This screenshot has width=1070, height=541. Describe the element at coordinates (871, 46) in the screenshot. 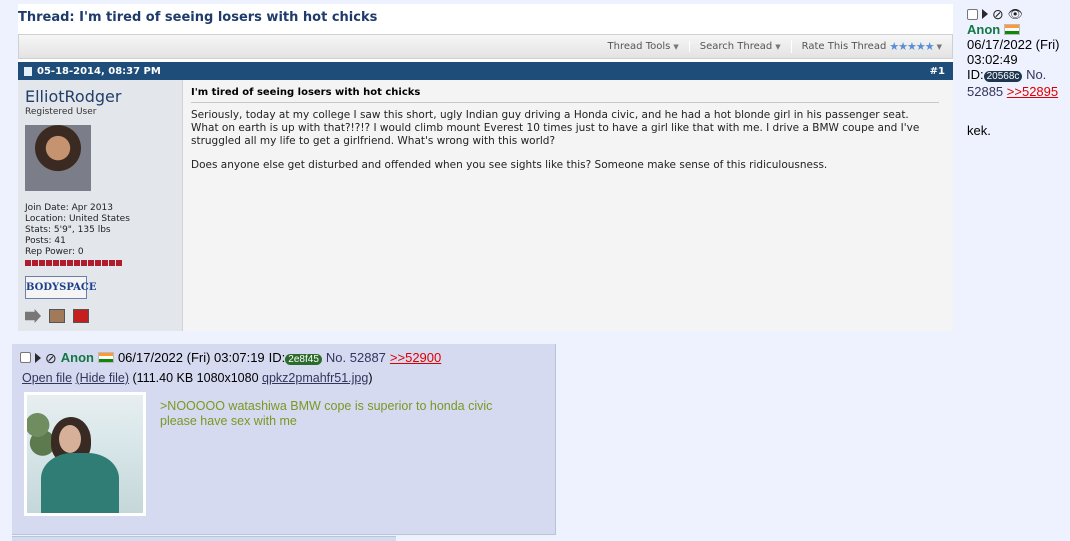

I see `rate-thread-menu: Rate This Thread ★★★★★ ▼` at that location.